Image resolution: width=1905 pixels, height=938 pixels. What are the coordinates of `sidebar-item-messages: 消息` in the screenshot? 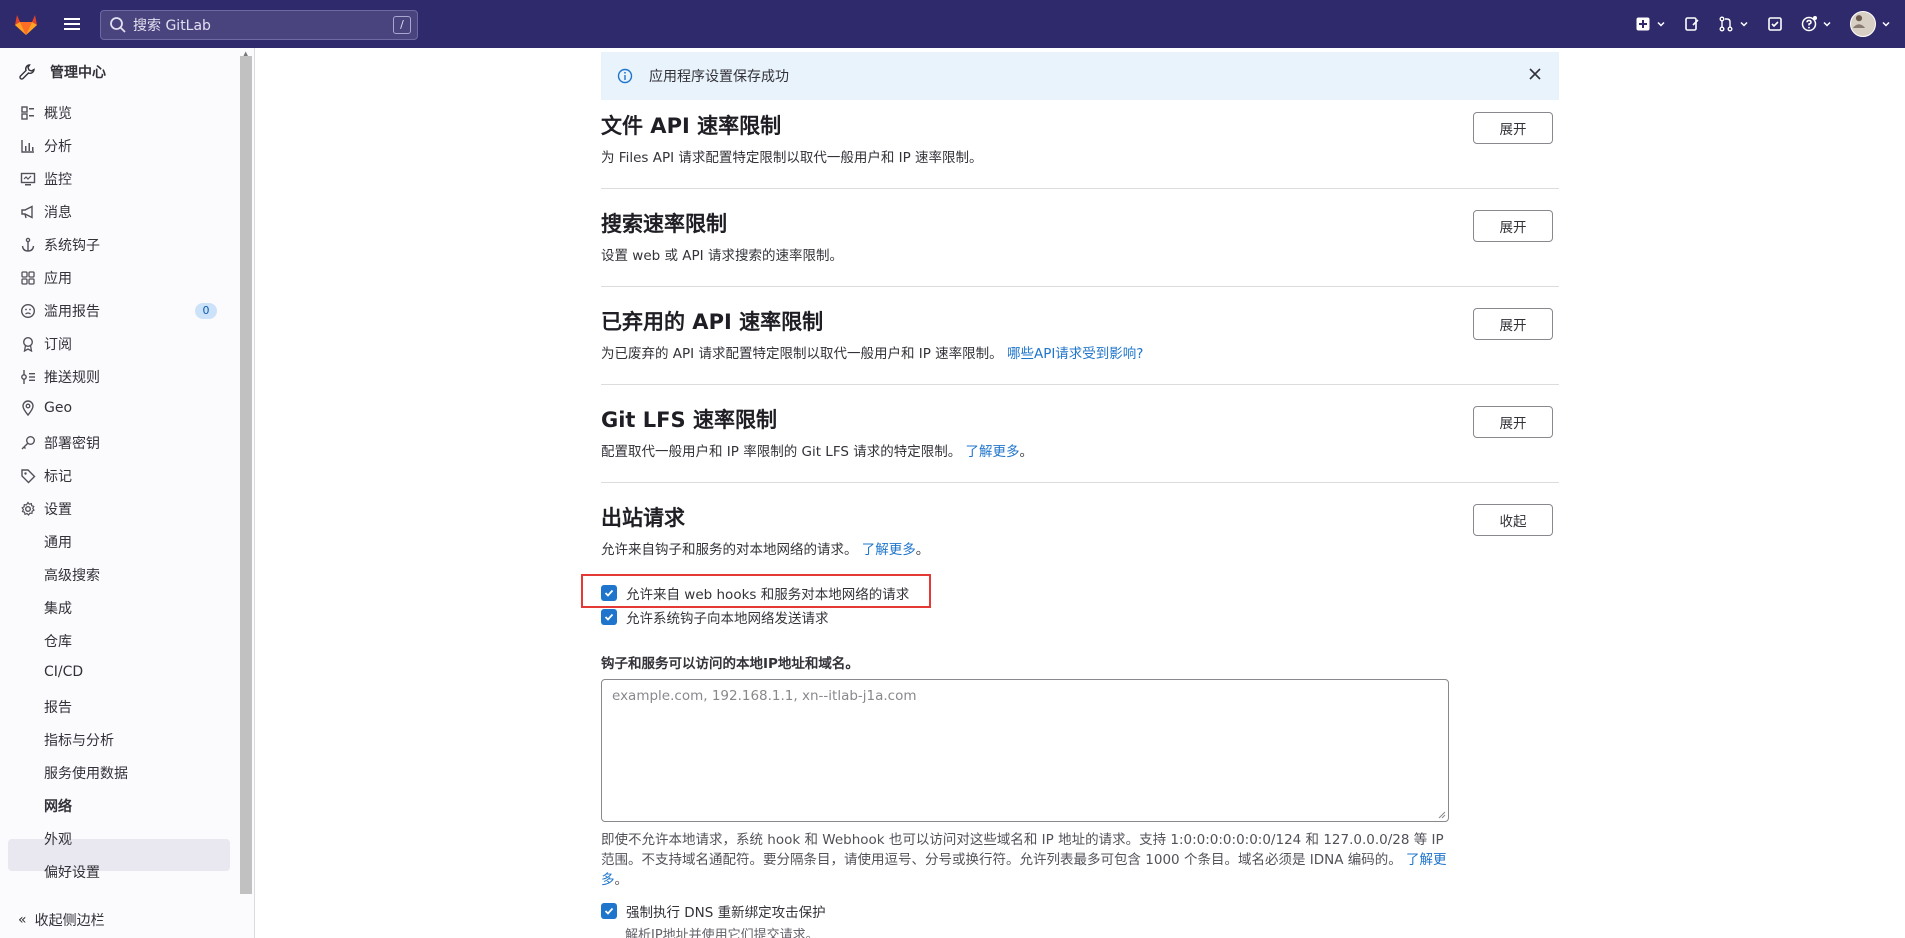 It's located at (46, 212).